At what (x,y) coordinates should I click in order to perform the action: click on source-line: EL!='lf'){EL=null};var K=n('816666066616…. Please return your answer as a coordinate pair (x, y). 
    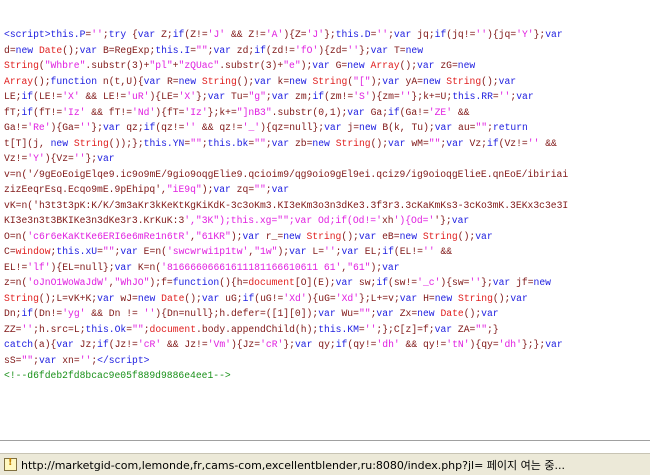
    Looking at the image, I should click on (202, 267).